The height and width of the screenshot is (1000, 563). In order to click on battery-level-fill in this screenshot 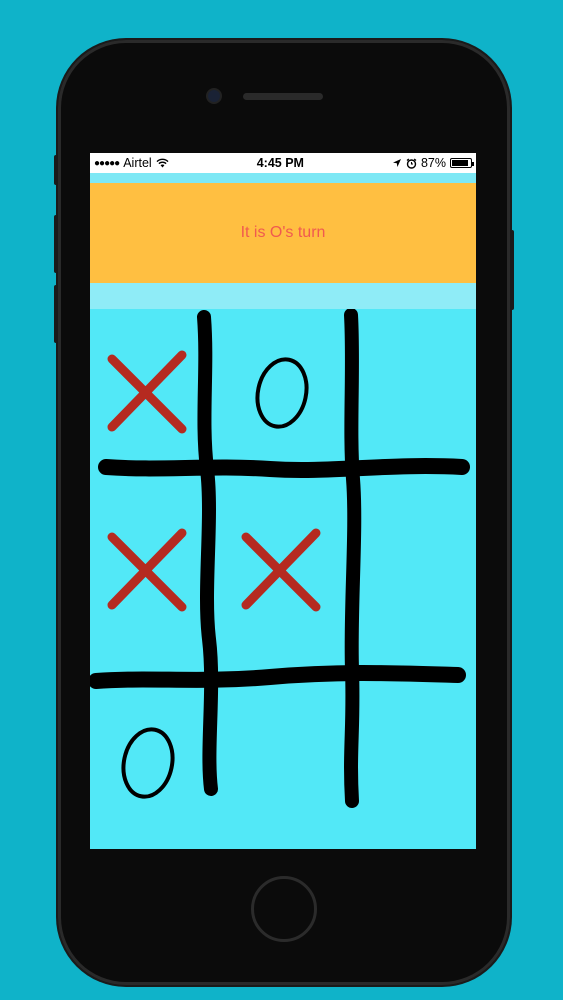, I will do `click(460, 163)`.